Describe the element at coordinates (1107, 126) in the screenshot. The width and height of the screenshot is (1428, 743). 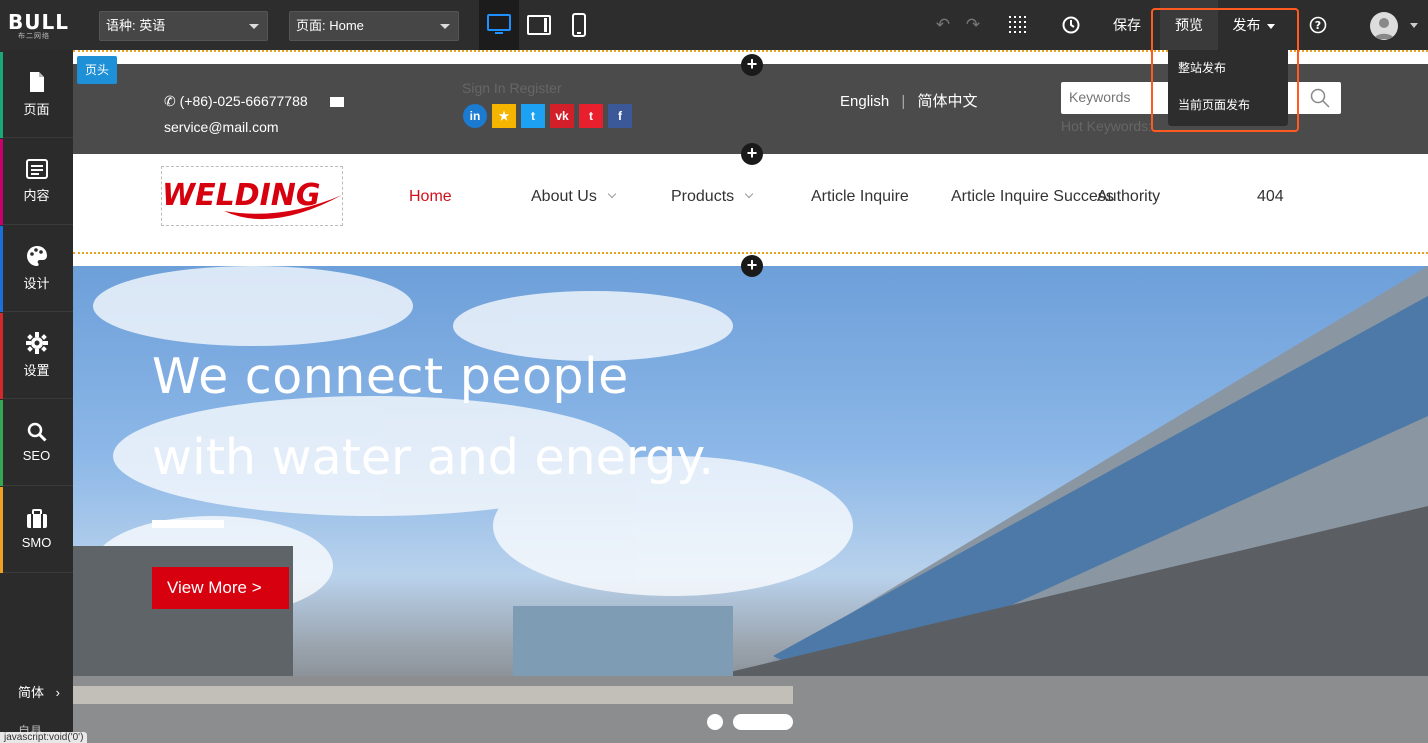
I see `hot-keywords: Hot Keywords:` at that location.